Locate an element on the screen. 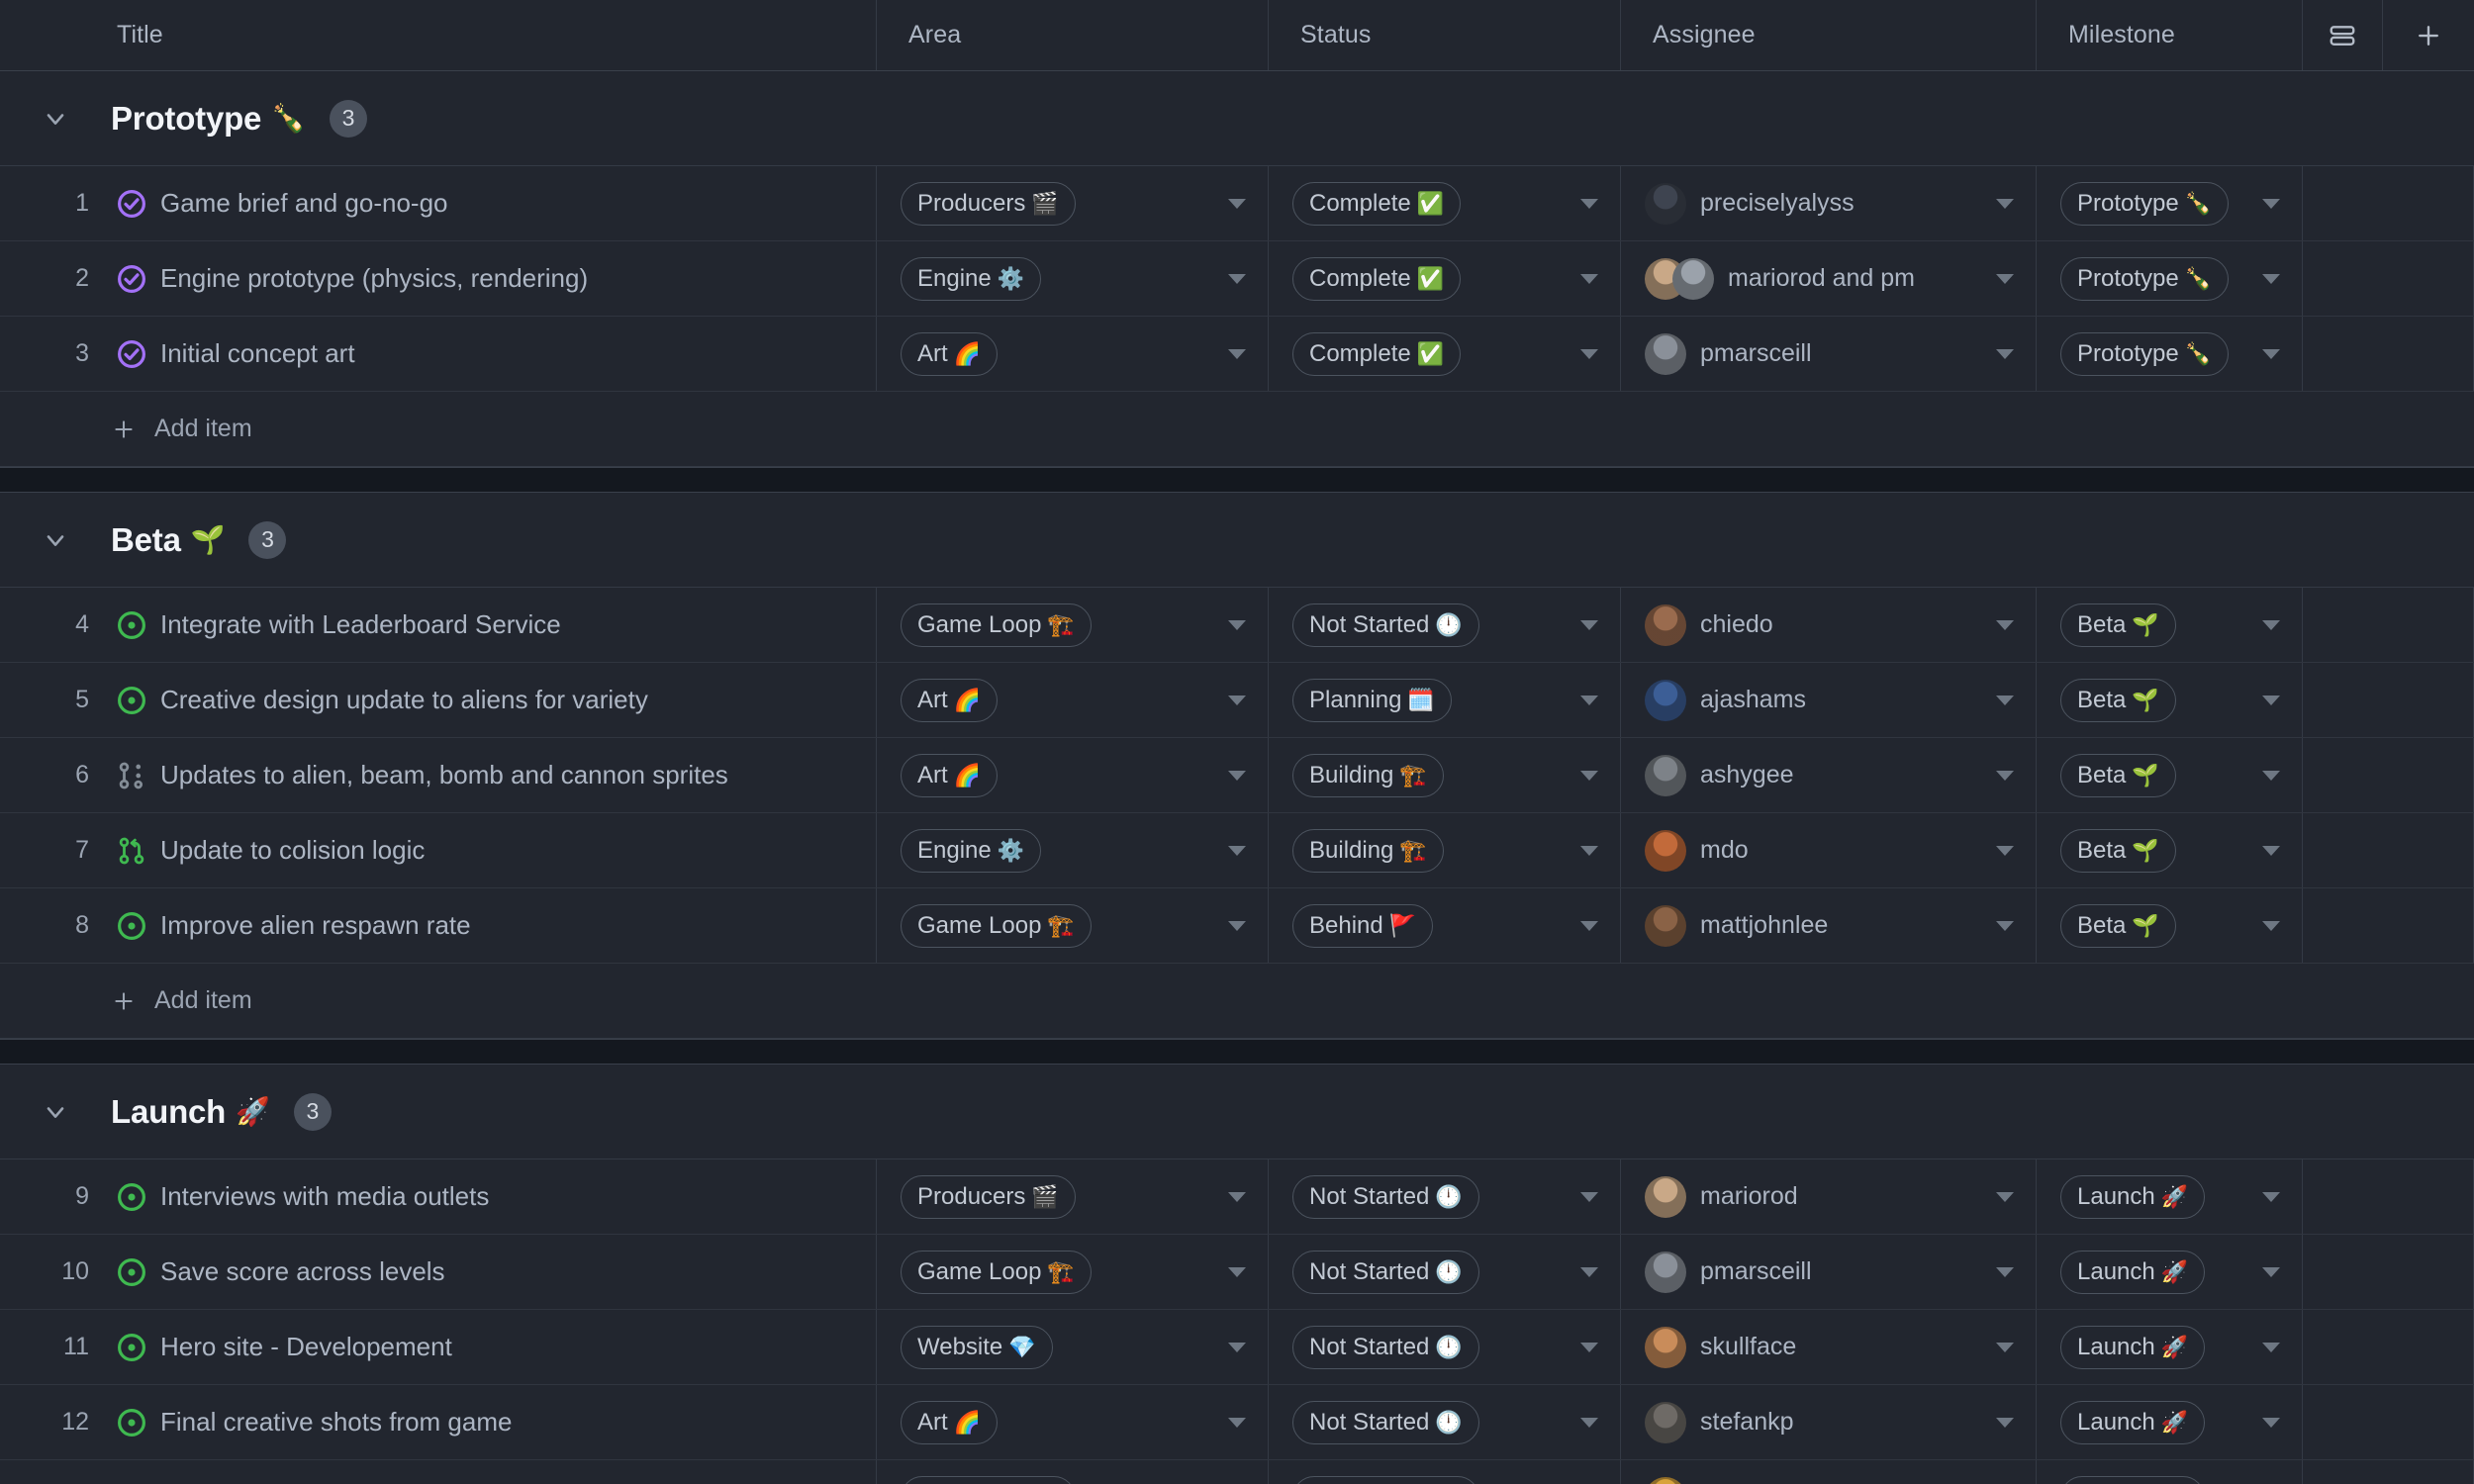  cell-assignee: pmarsceill is located at coordinates (1829, 354).